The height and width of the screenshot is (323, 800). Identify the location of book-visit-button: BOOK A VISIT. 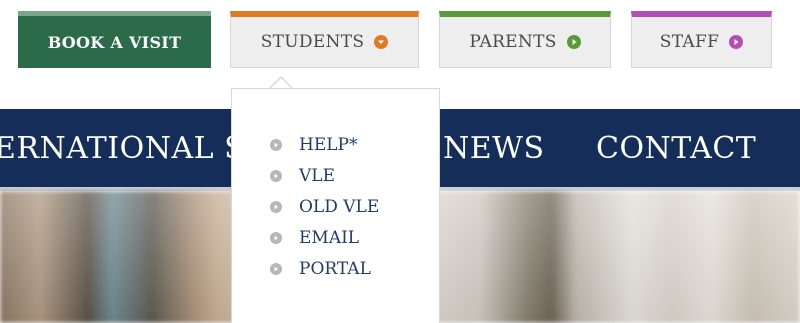
(114, 39).